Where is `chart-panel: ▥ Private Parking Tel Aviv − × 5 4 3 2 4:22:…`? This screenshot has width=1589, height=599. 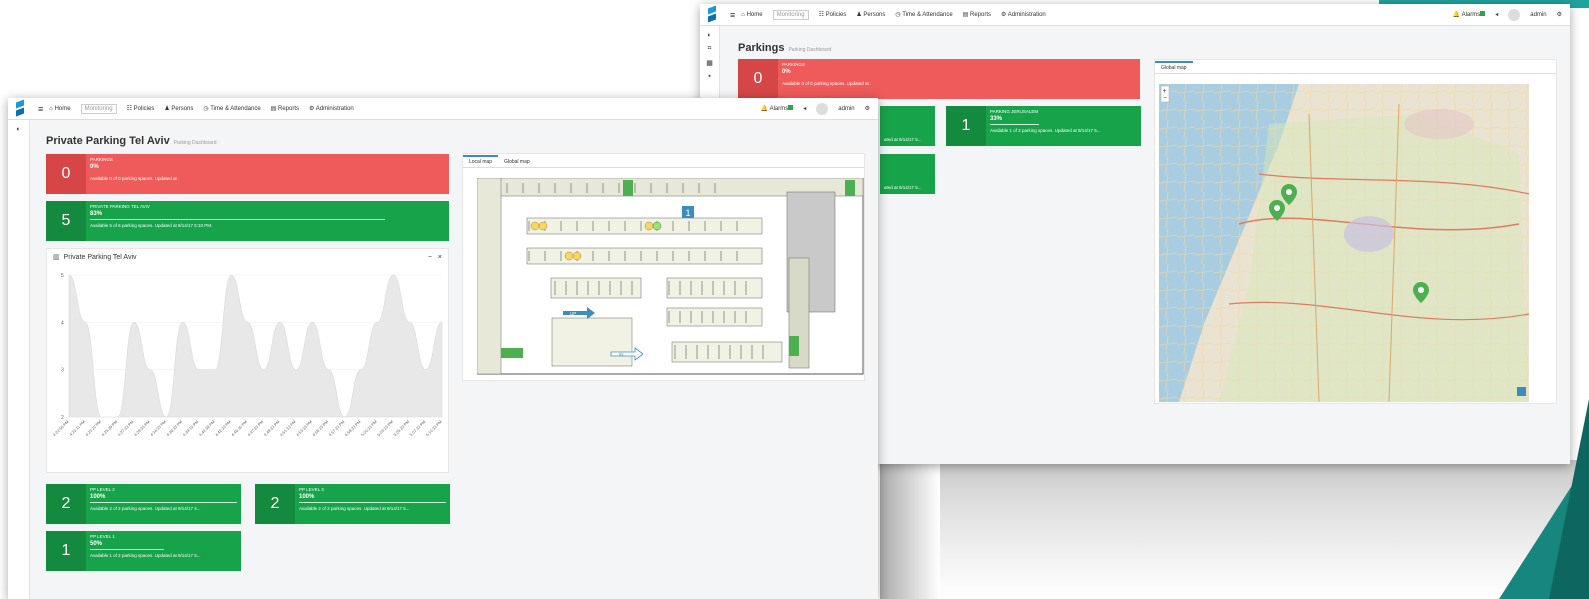 chart-panel: ▥ Private Parking Tel Aviv − × 5 4 3 2 4:22:… is located at coordinates (247, 360).